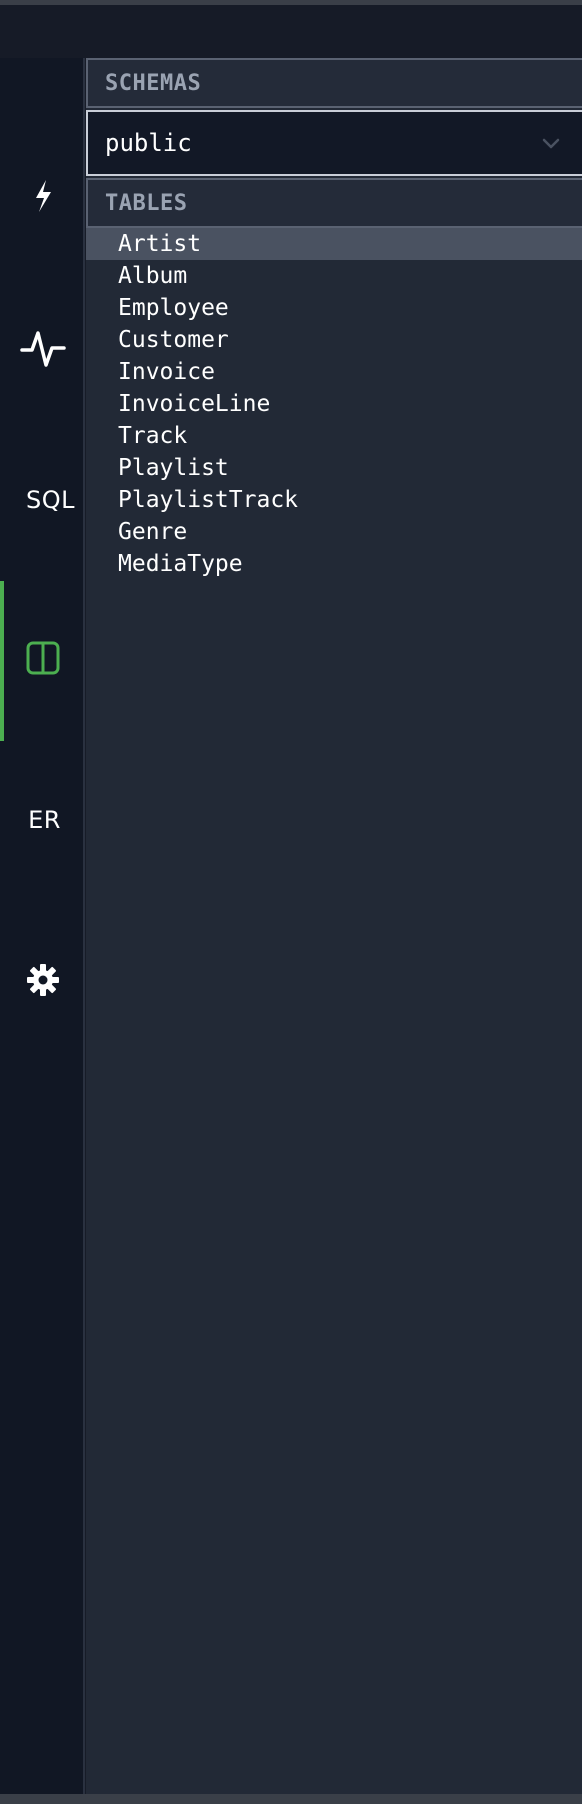 The width and height of the screenshot is (582, 1804). Describe the element at coordinates (291, 29) in the screenshot. I see `title-bar` at that location.